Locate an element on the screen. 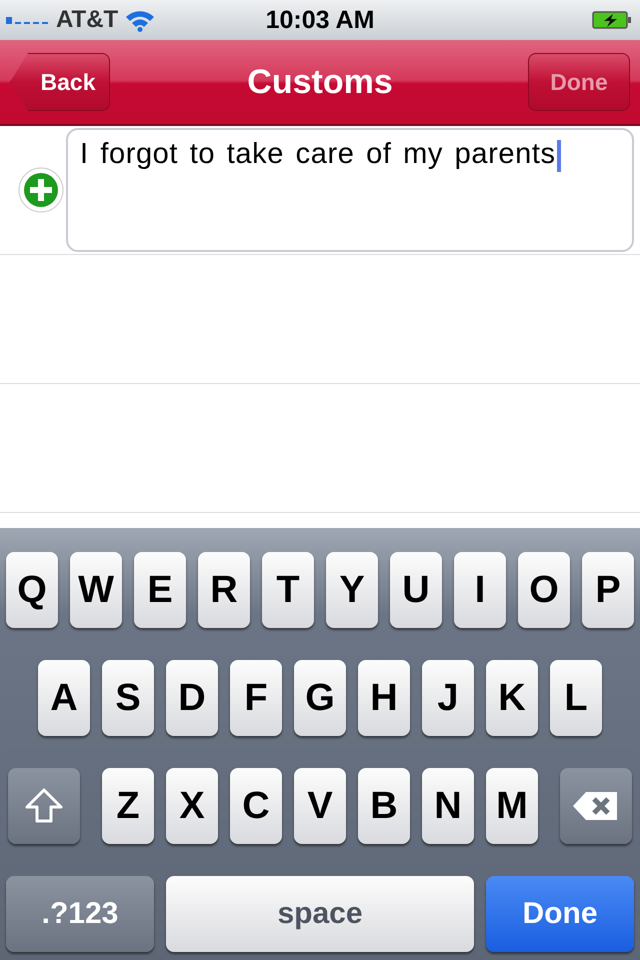 The width and height of the screenshot is (640, 960). letter-key: A is located at coordinates (64, 698).